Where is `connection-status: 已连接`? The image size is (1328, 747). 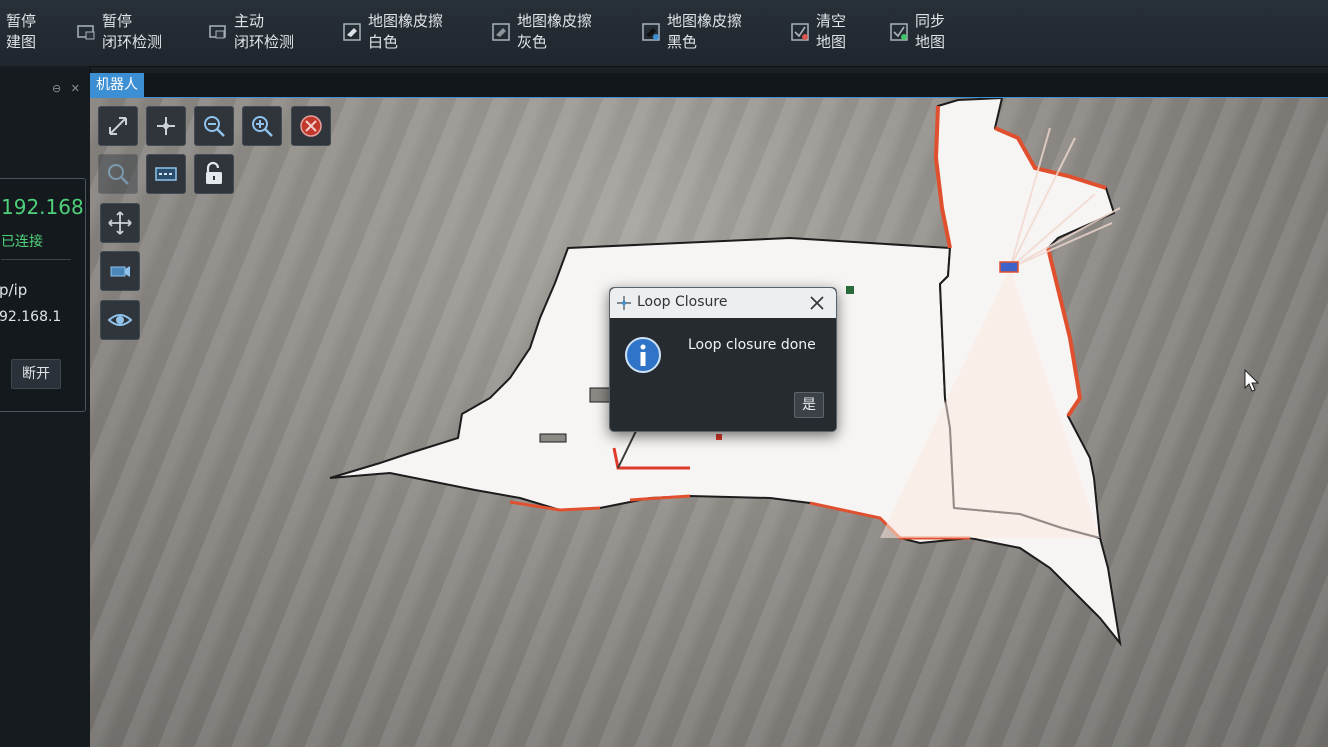 connection-status: 已连接 is located at coordinates (22, 242).